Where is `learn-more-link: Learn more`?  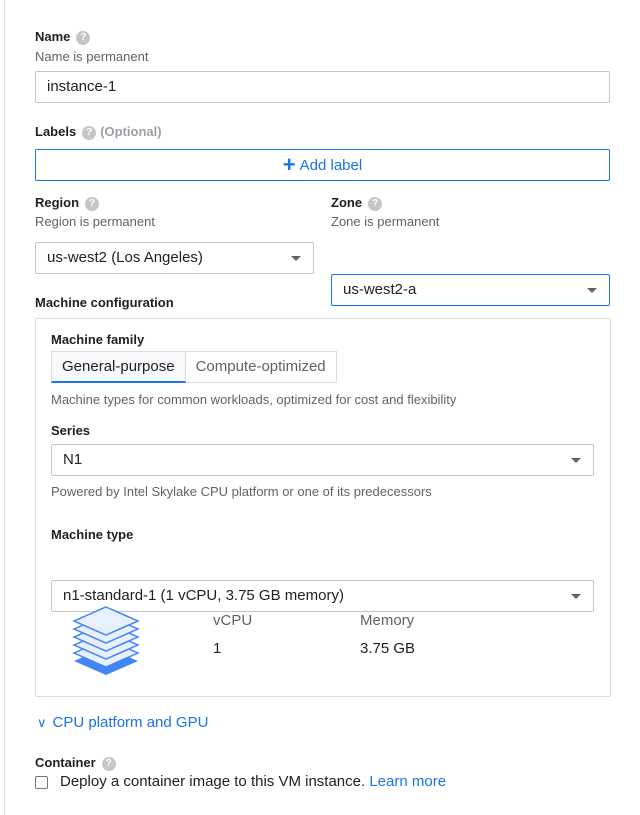 learn-more-link: Learn more is located at coordinates (407, 781).